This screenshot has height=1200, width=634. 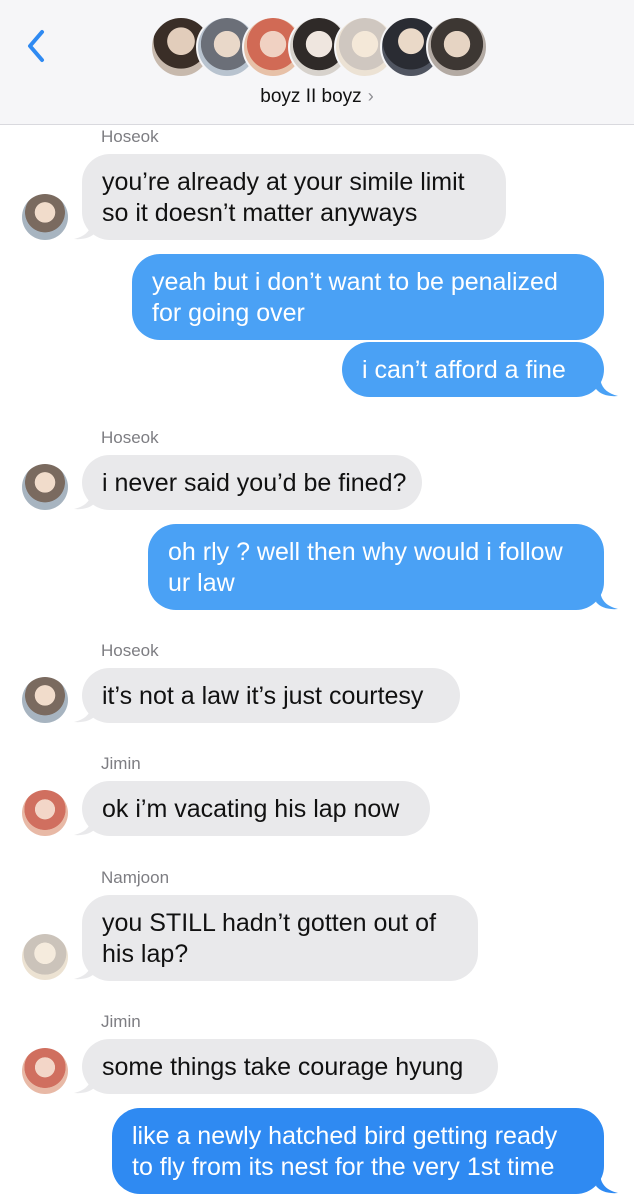 I want to click on message-line: oh rly ? well then why would i follow, so click(x=365, y=552).